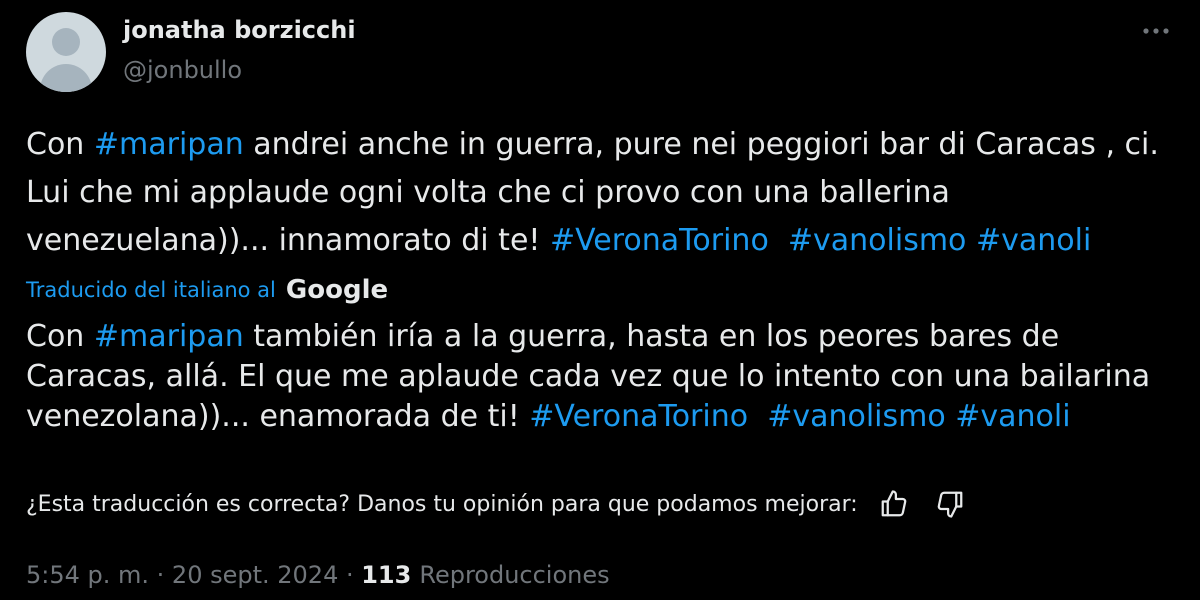  What do you see at coordinates (66, 78) in the screenshot?
I see `avatar-body` at bounding box center [66, 78].